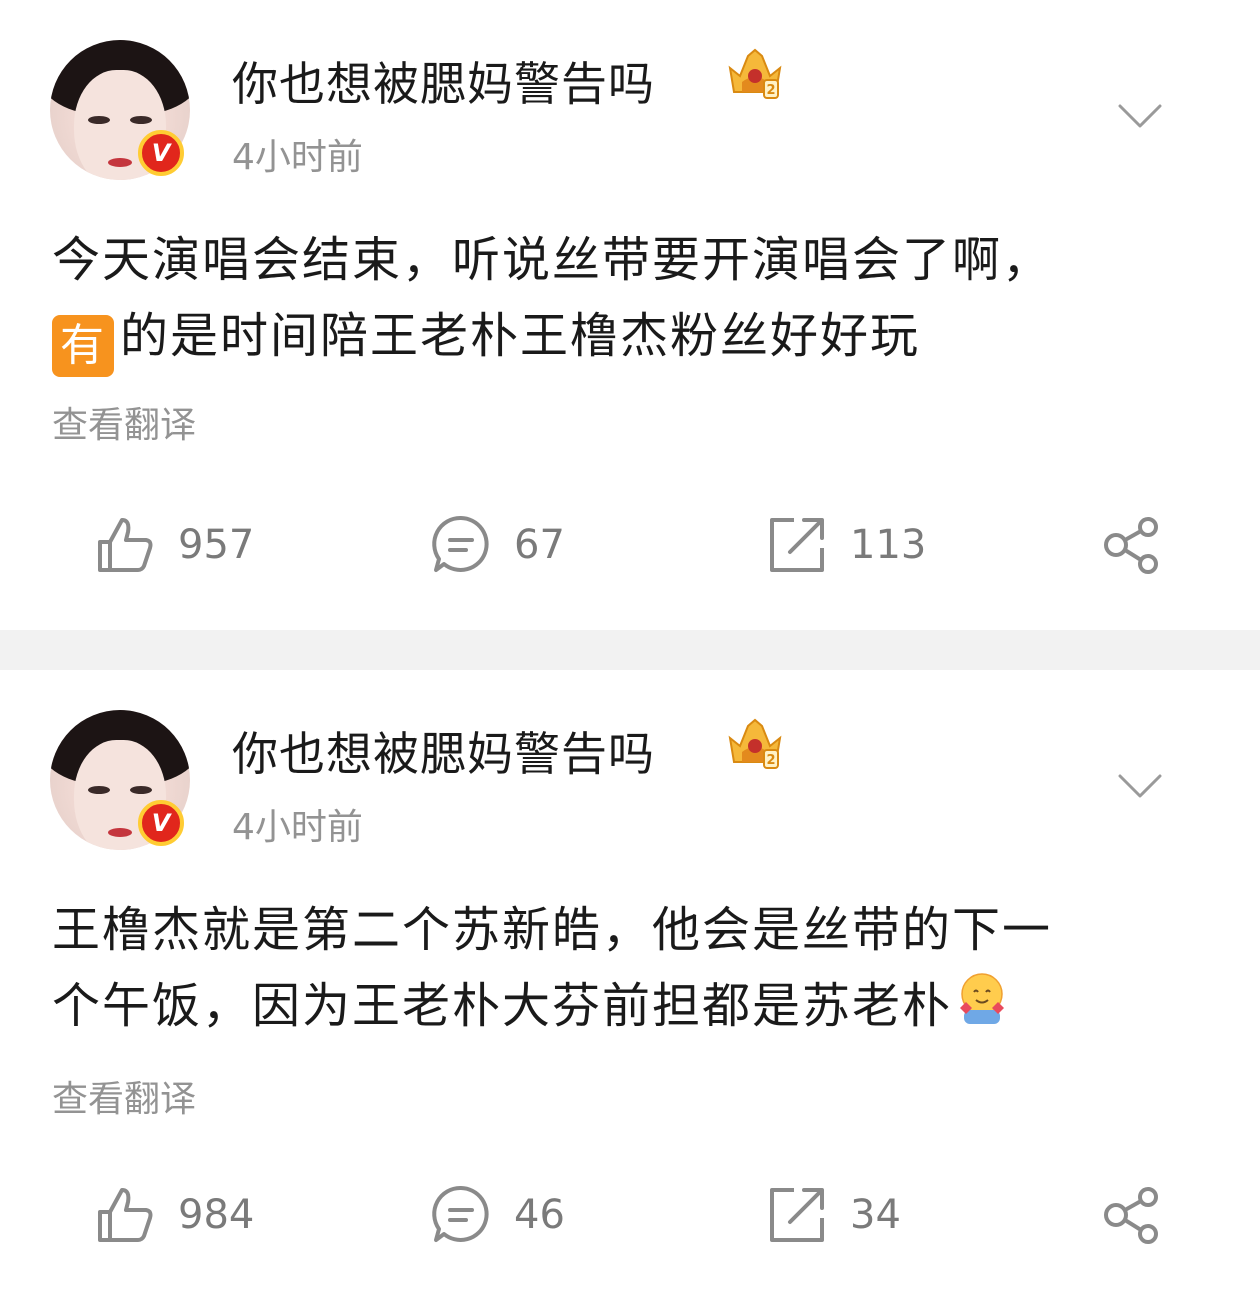  Describe the element at coordinates (216, 1215) in the screenshot. I see `like-count: 984` at that location.